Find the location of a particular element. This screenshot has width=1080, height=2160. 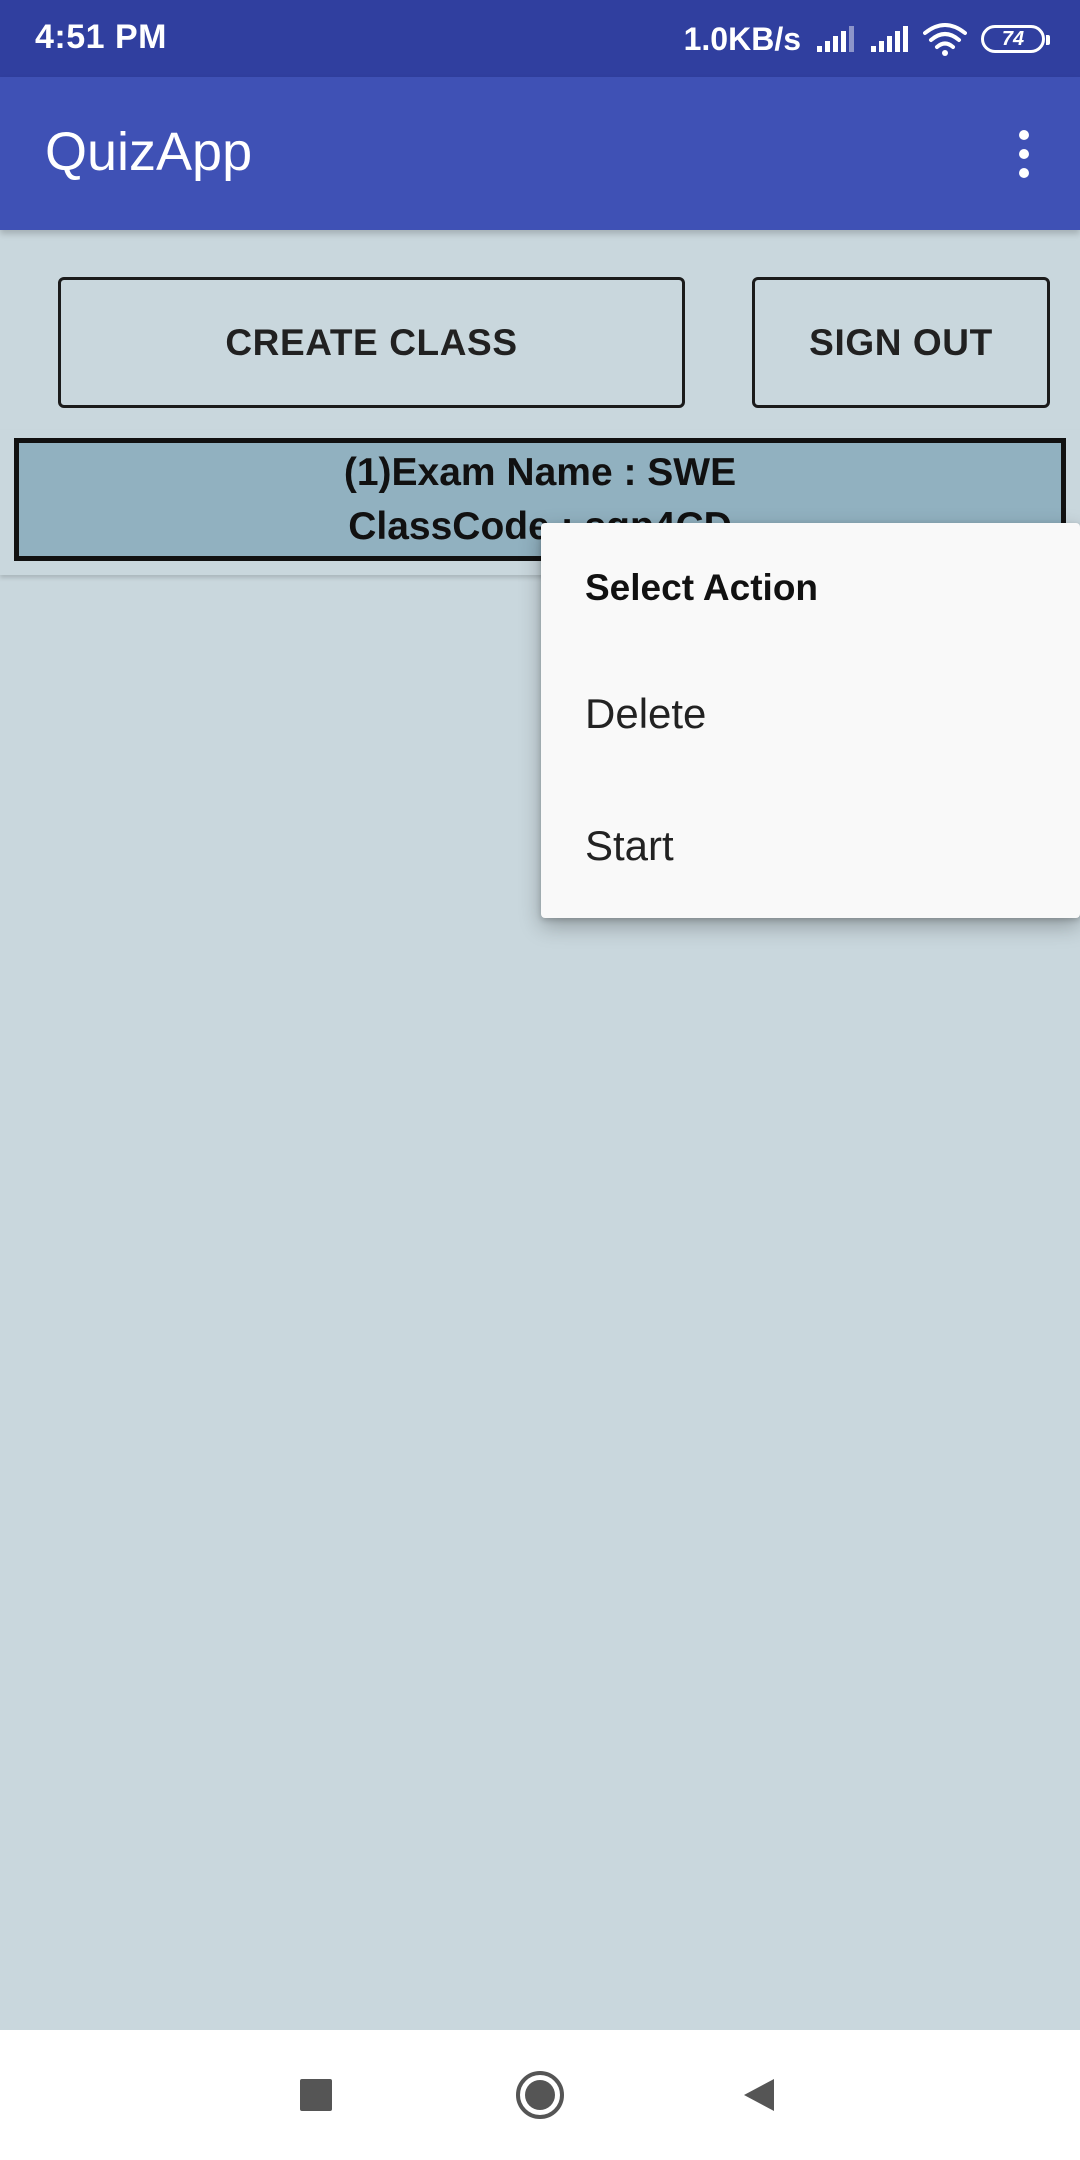

app-bar: QuizApp is located at coordinates (540, 153).